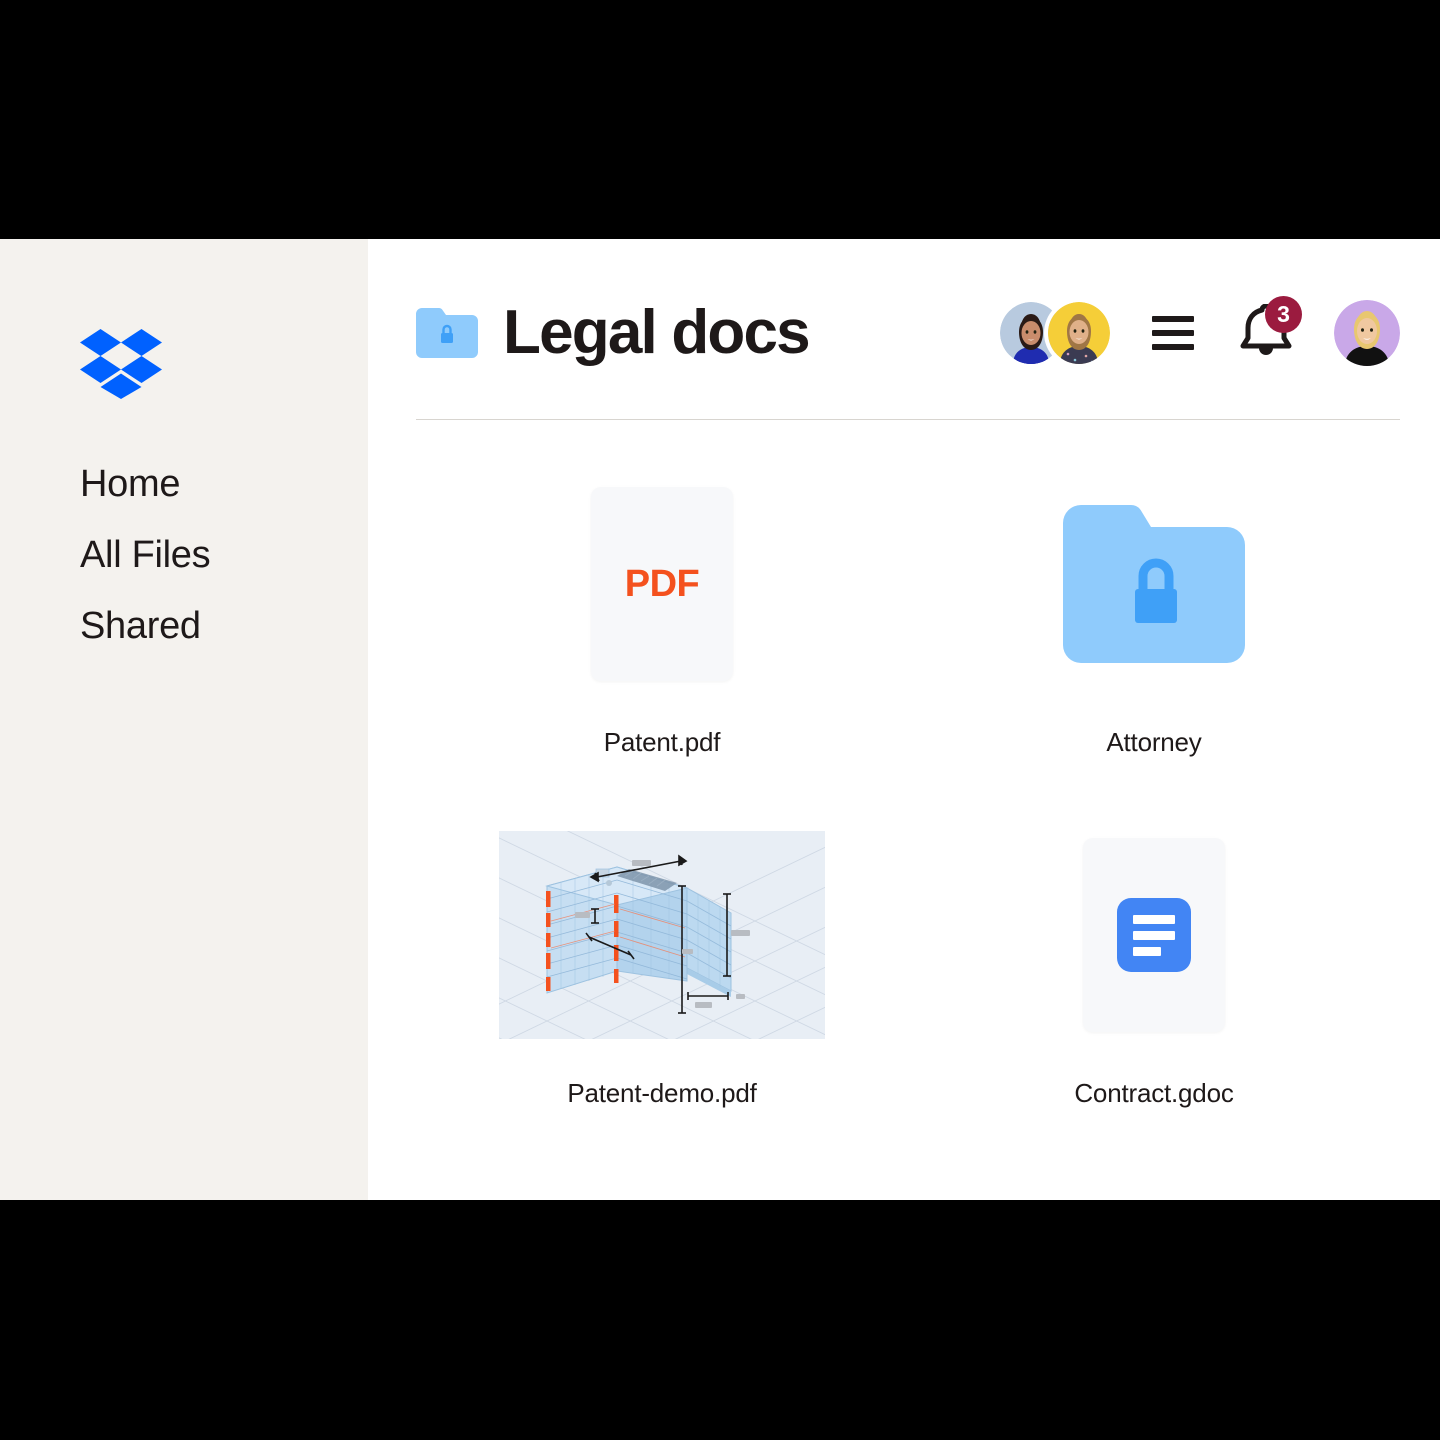 This screenshot has width=1440, height=1440. Describe the element at coordinates (1200, 331) in the screenshot. I see `header-actions: 3` at that location.